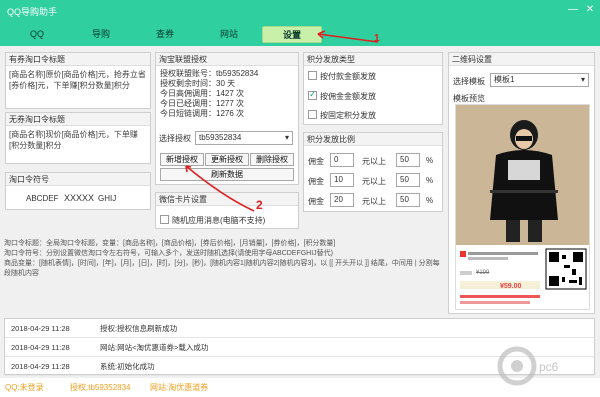  I want to click on annotation-arrows, so click(282, 121).